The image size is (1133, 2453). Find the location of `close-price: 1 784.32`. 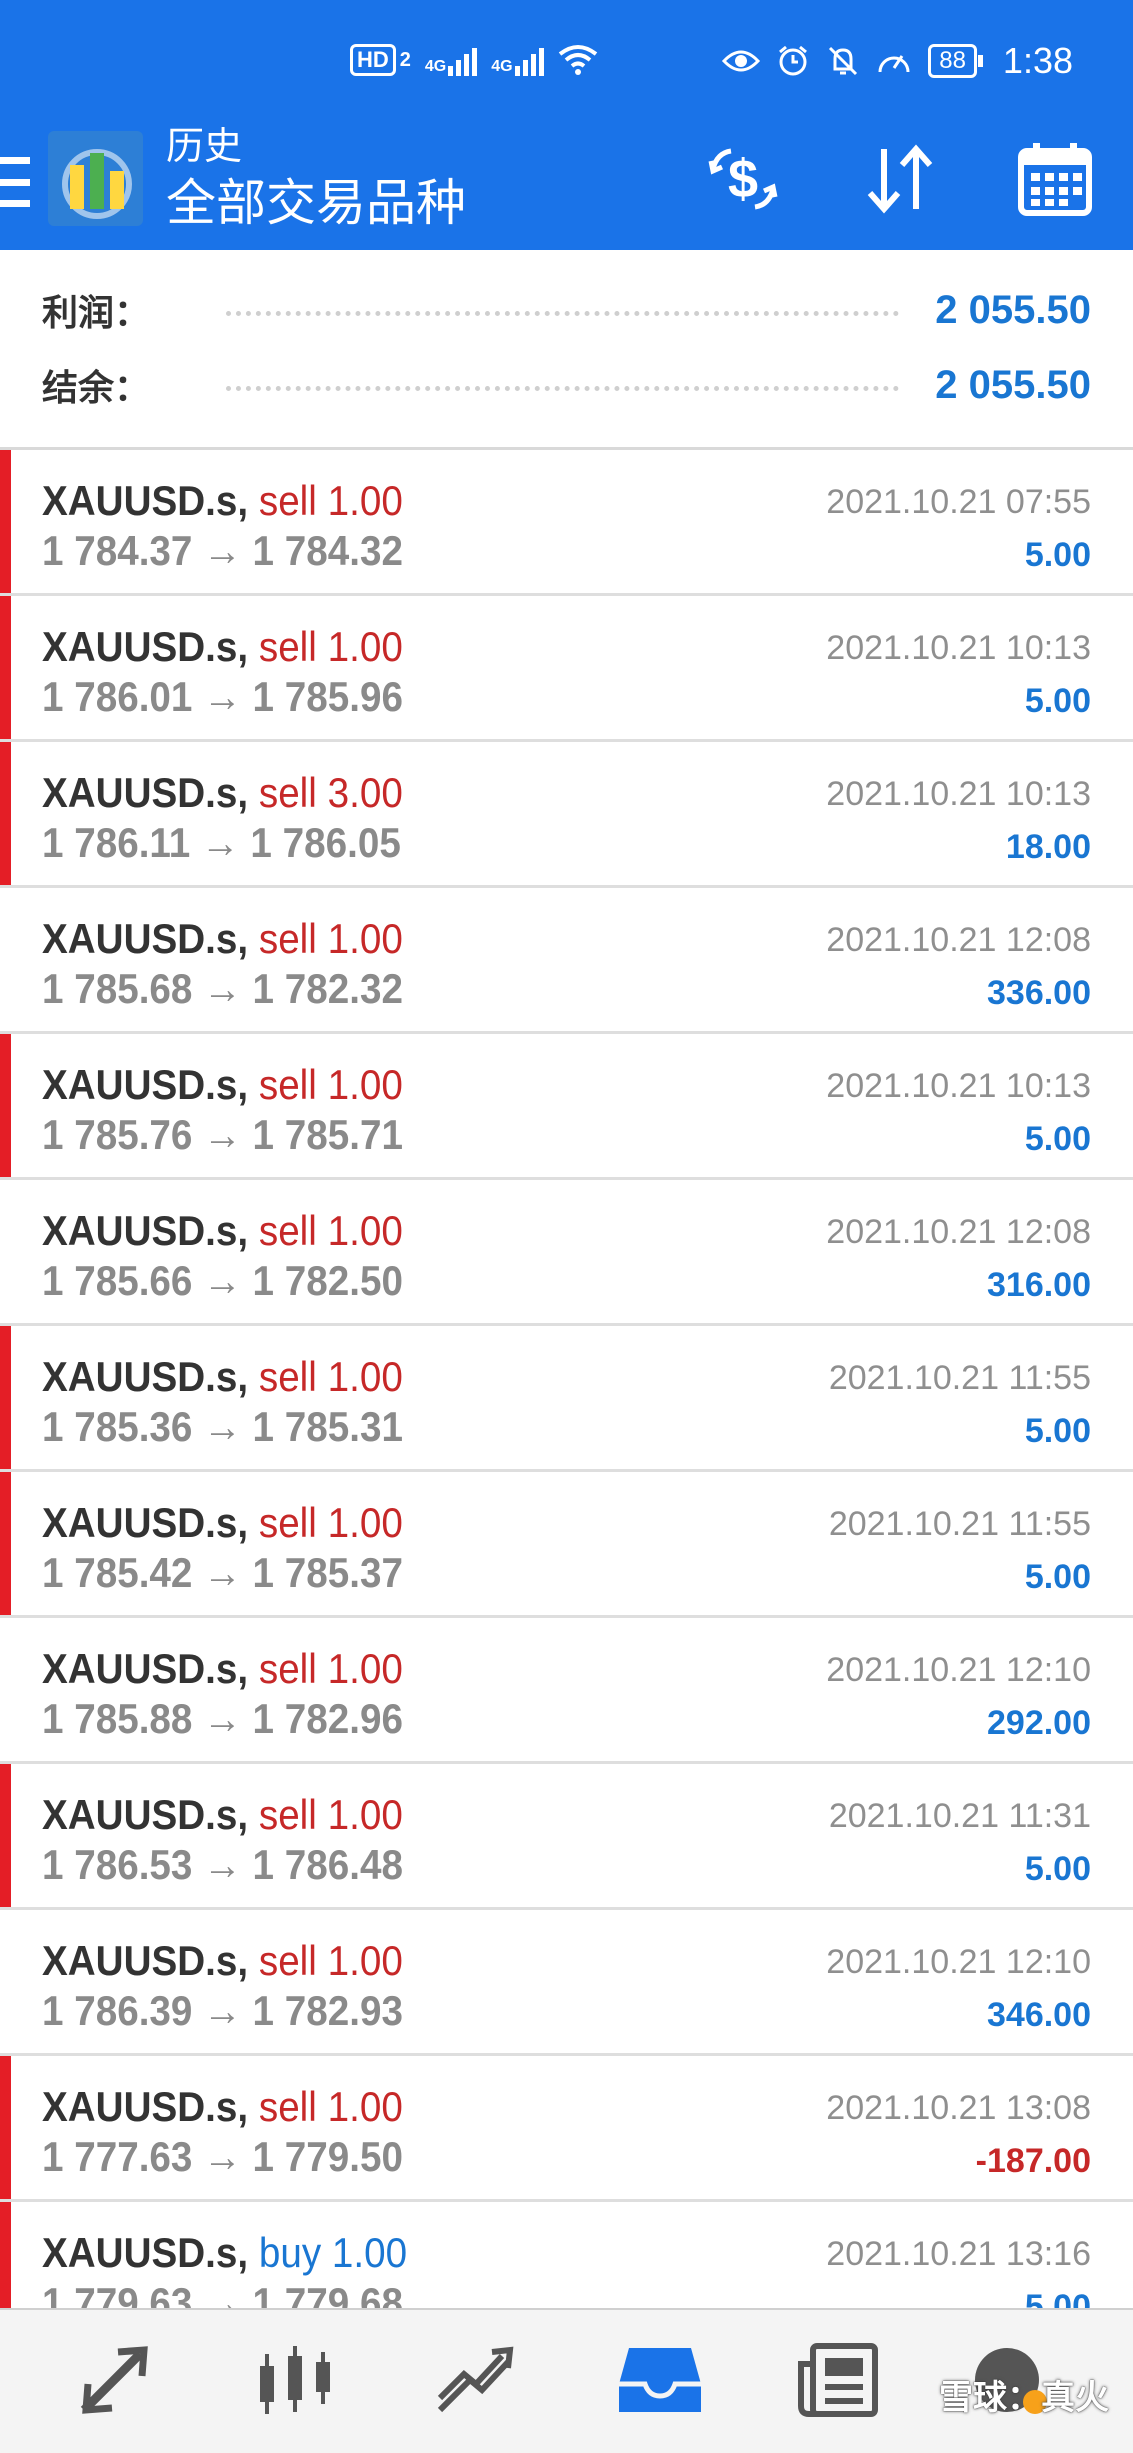

close-price: 1 784.32 is located at coordinates (327, 550).